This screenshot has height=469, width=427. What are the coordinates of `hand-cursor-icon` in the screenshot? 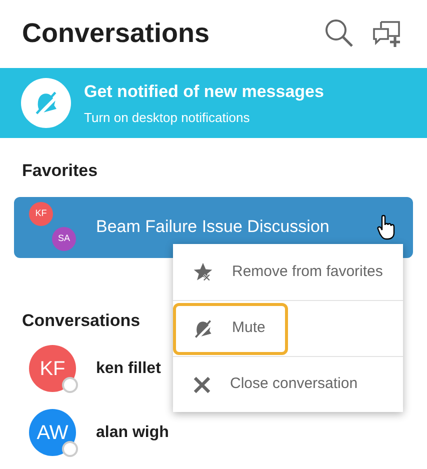 It's located at (387, 227).